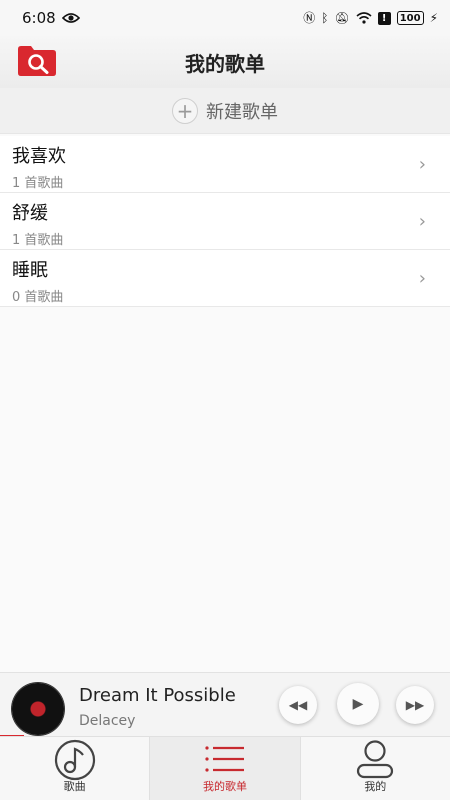 The width and height of the screenshot is (450, 800). What do you see at coordinates (309, 18) in the screenshot?
I see `nfc-icon: Ⓝ` at bounding box center [309, 18].